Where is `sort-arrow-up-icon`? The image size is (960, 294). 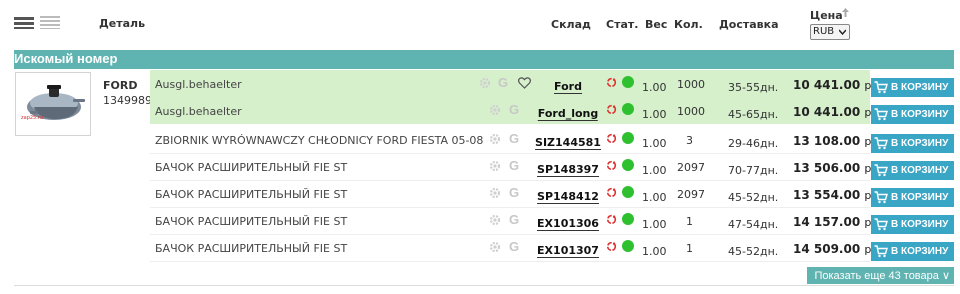 sort-arrow-up-icon is located at coordinates (845, 12).